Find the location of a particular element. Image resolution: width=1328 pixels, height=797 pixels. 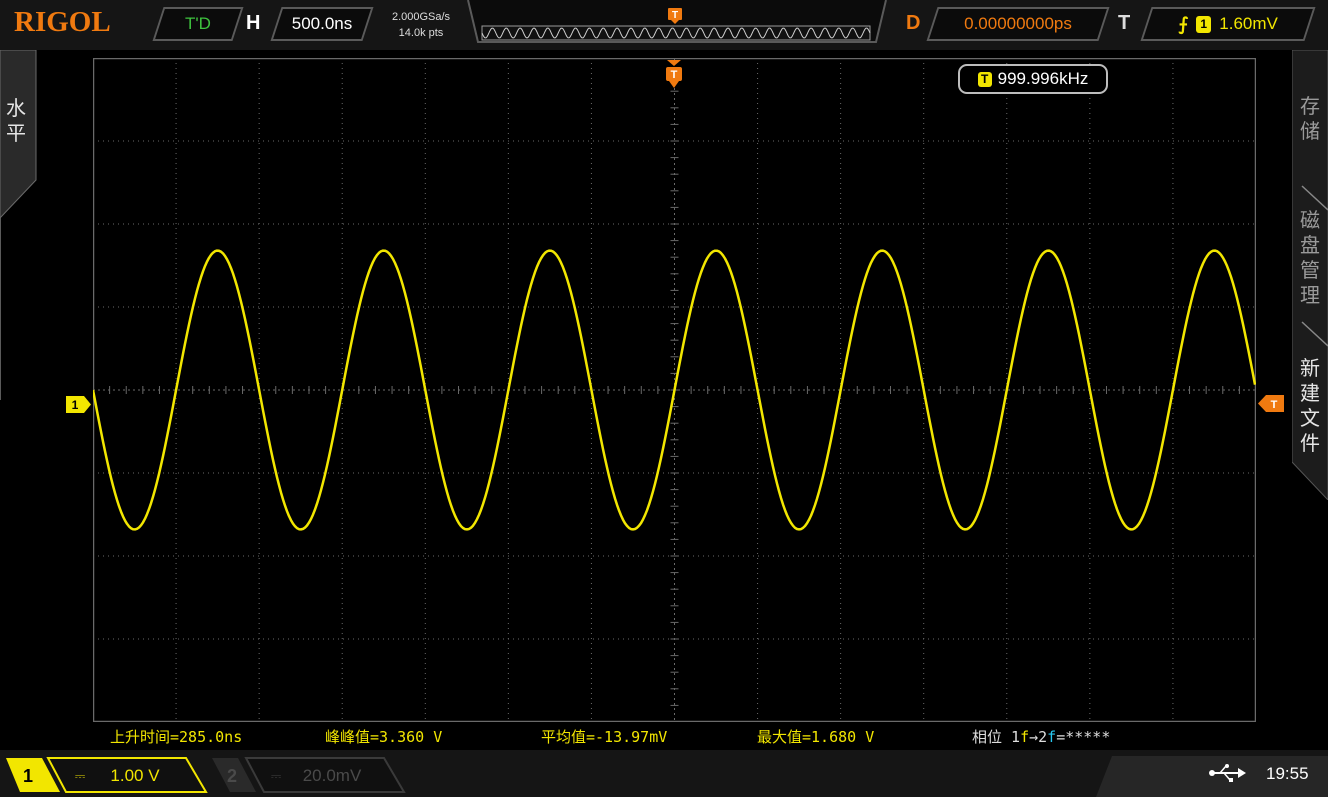

phase-f2: f is located at coordinates (1052, 737).